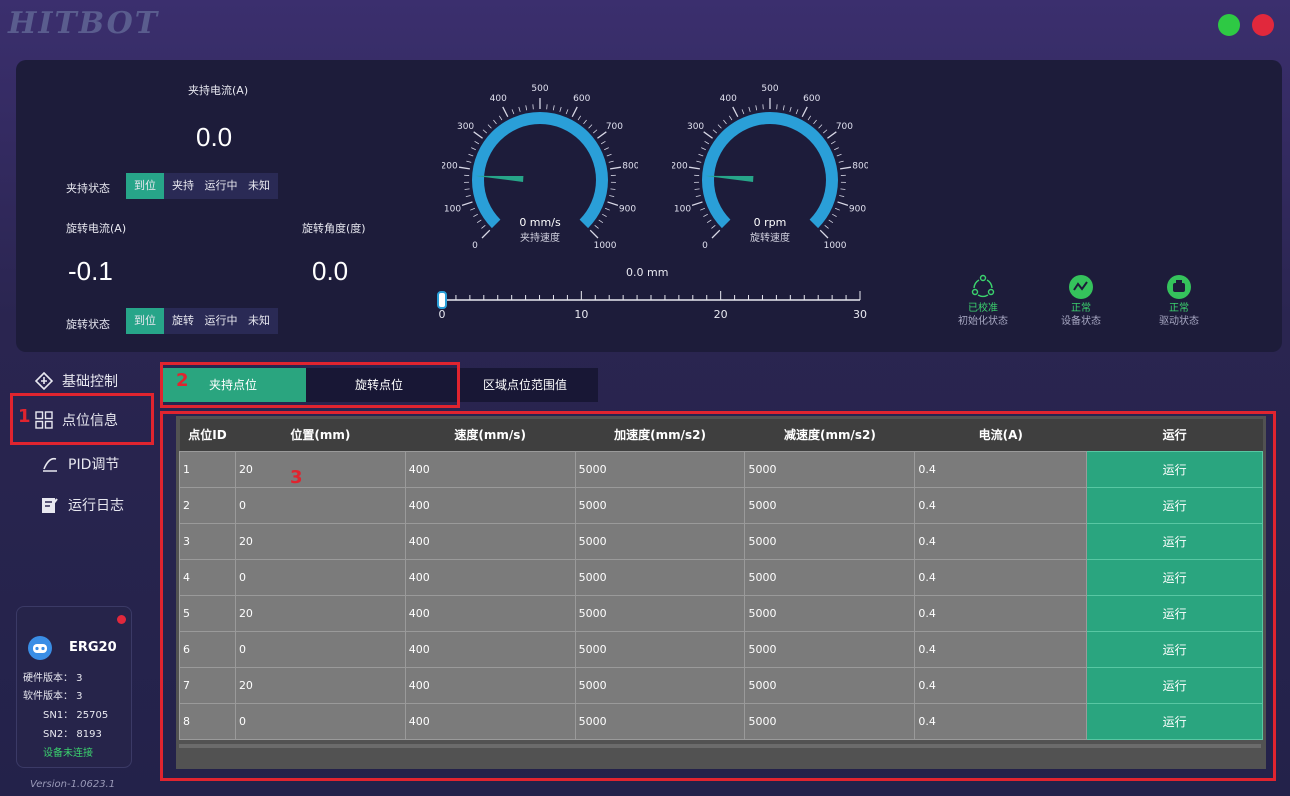 Image resolution: width=1290 pixels, height=796 pixels. Describe the element at coordinates (105, 505) in the screenshot. I see `sidebar-item-log: 运行日志` at that location.